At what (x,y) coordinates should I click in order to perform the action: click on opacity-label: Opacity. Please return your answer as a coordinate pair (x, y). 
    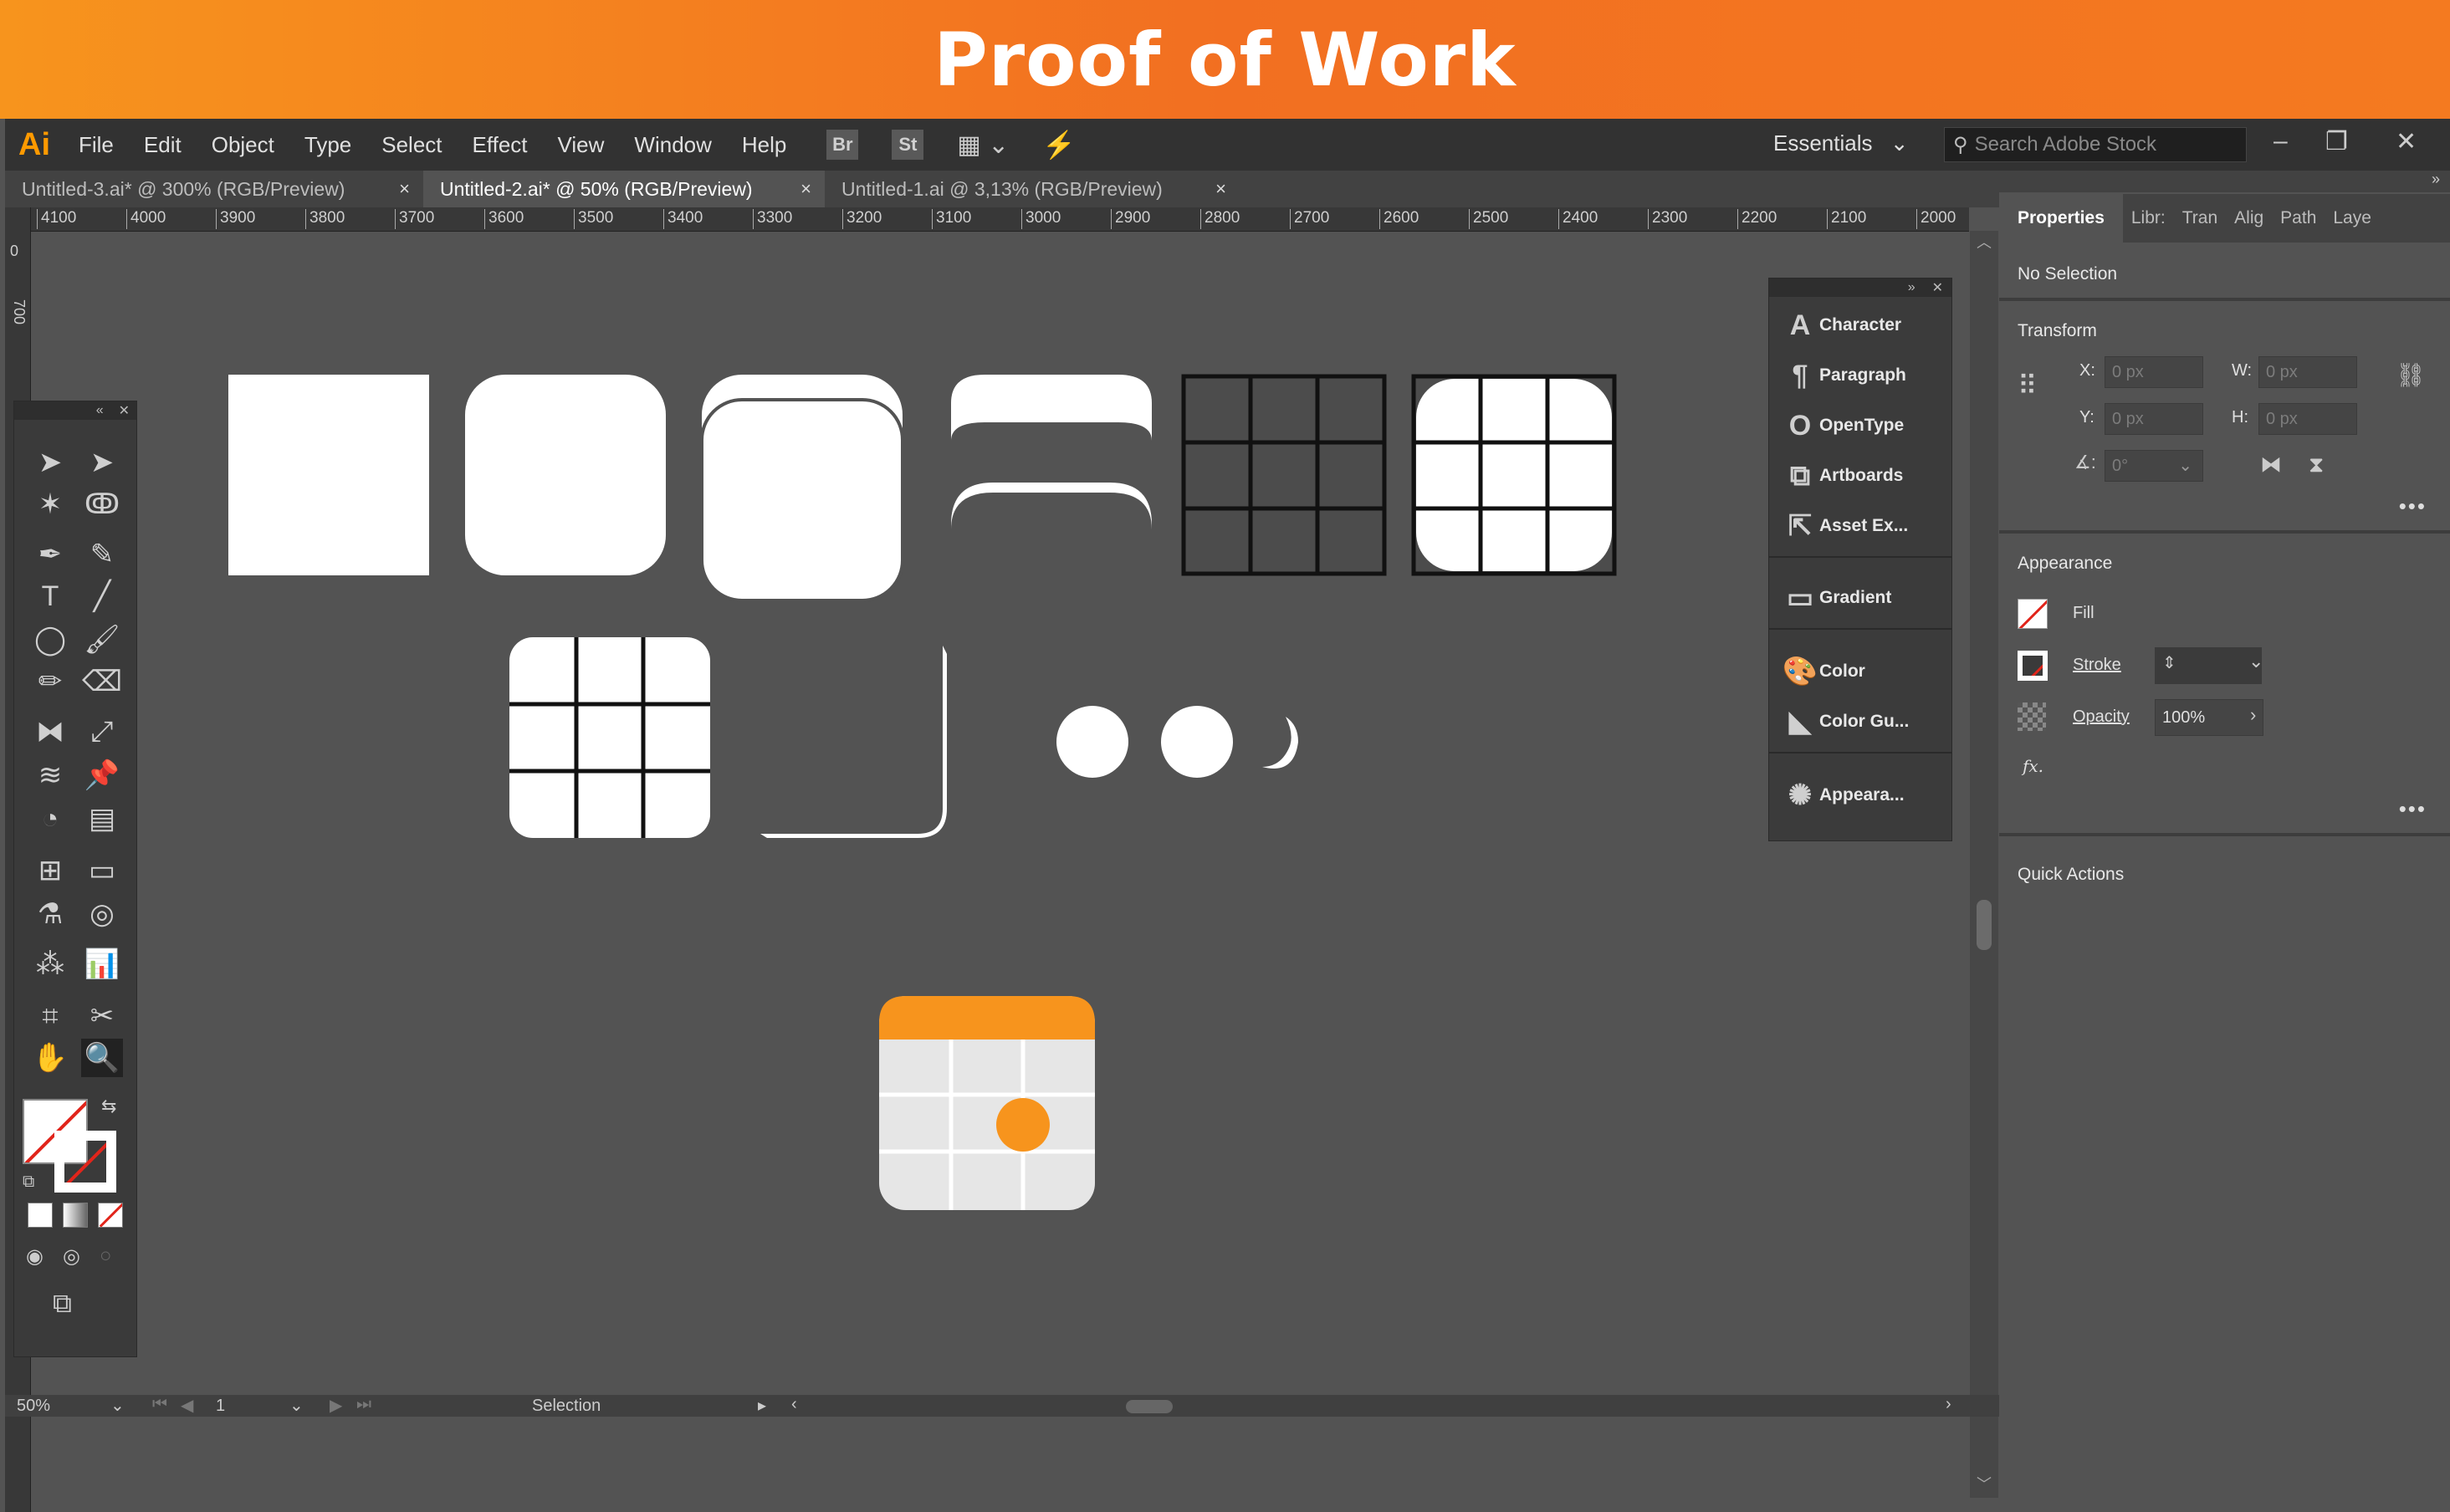
    Looking at the image, I should click on (2101, 717).